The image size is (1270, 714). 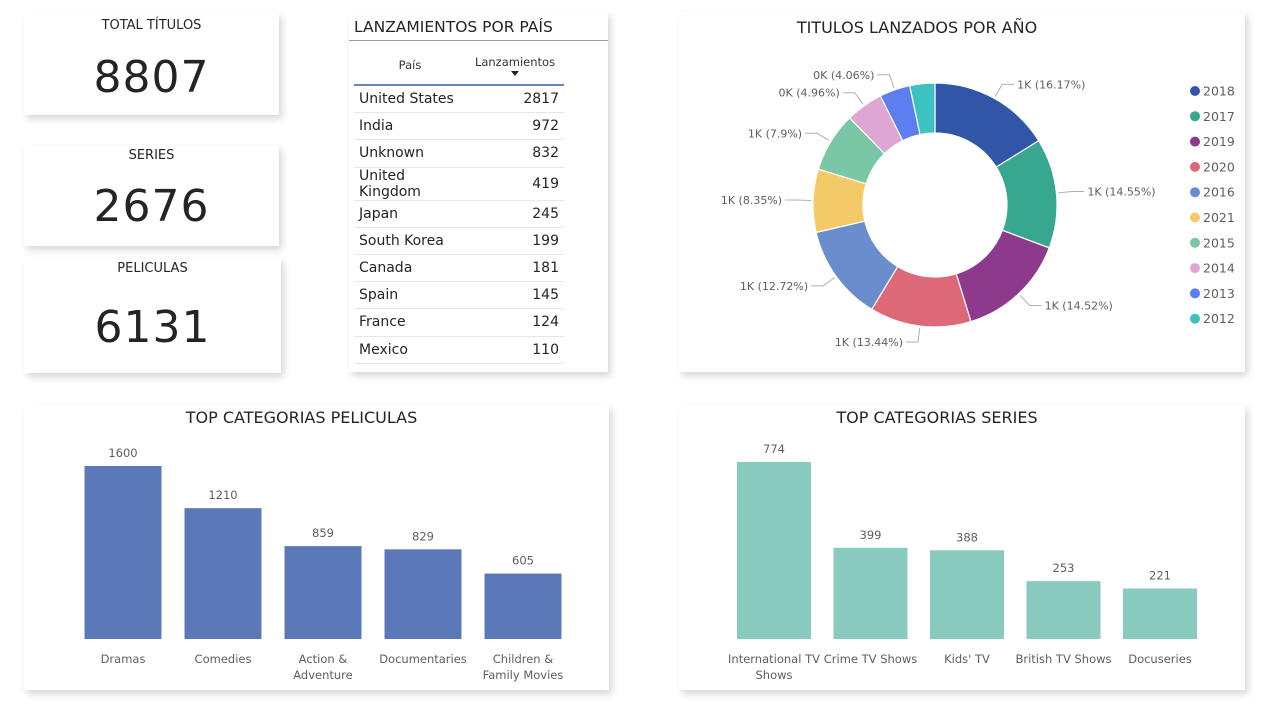 I want to click on slice-data-label: 1K (14.52%), so click(x=1079, y=305).